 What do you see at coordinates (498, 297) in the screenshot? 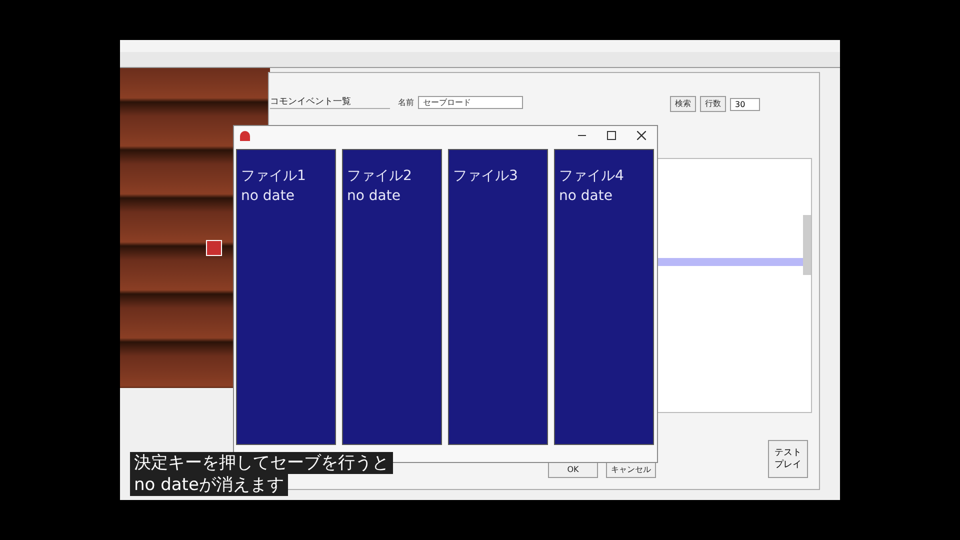
I see `save-slot: ファイル3` at bounding box center [498, 297].